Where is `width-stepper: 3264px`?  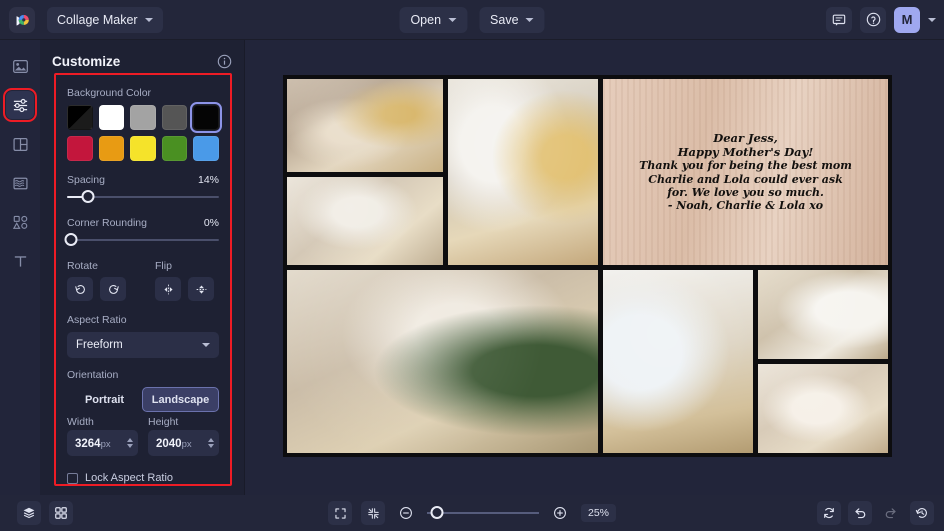
width-stepper: 3264px is located at coordinates (102, 443).